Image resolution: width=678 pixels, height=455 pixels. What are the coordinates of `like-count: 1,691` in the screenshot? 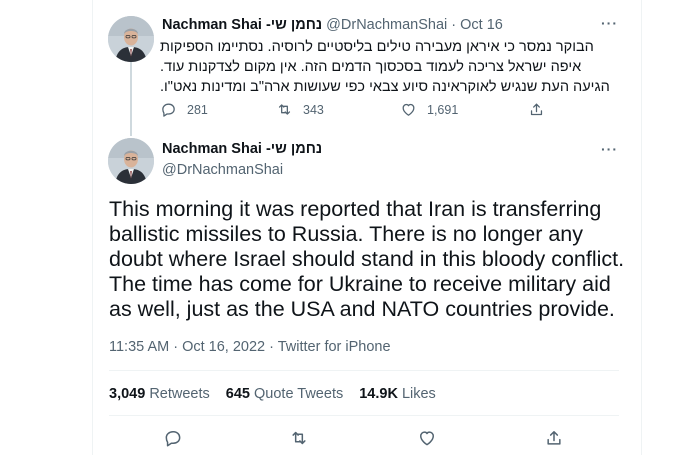 It's located at (443, 109).